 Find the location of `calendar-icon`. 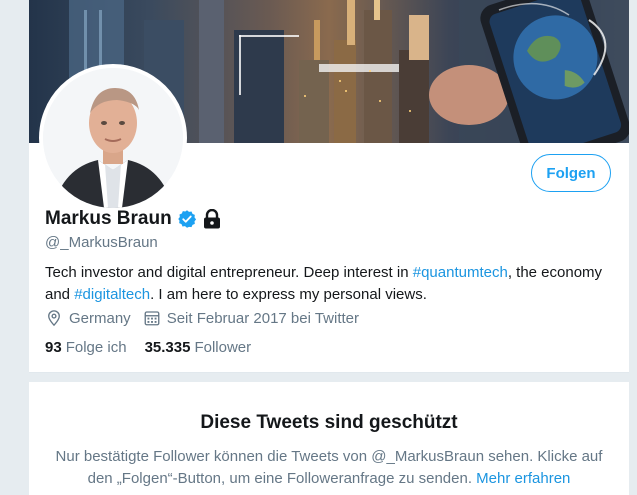

calendar-icon is located at coordinates (152, 318).